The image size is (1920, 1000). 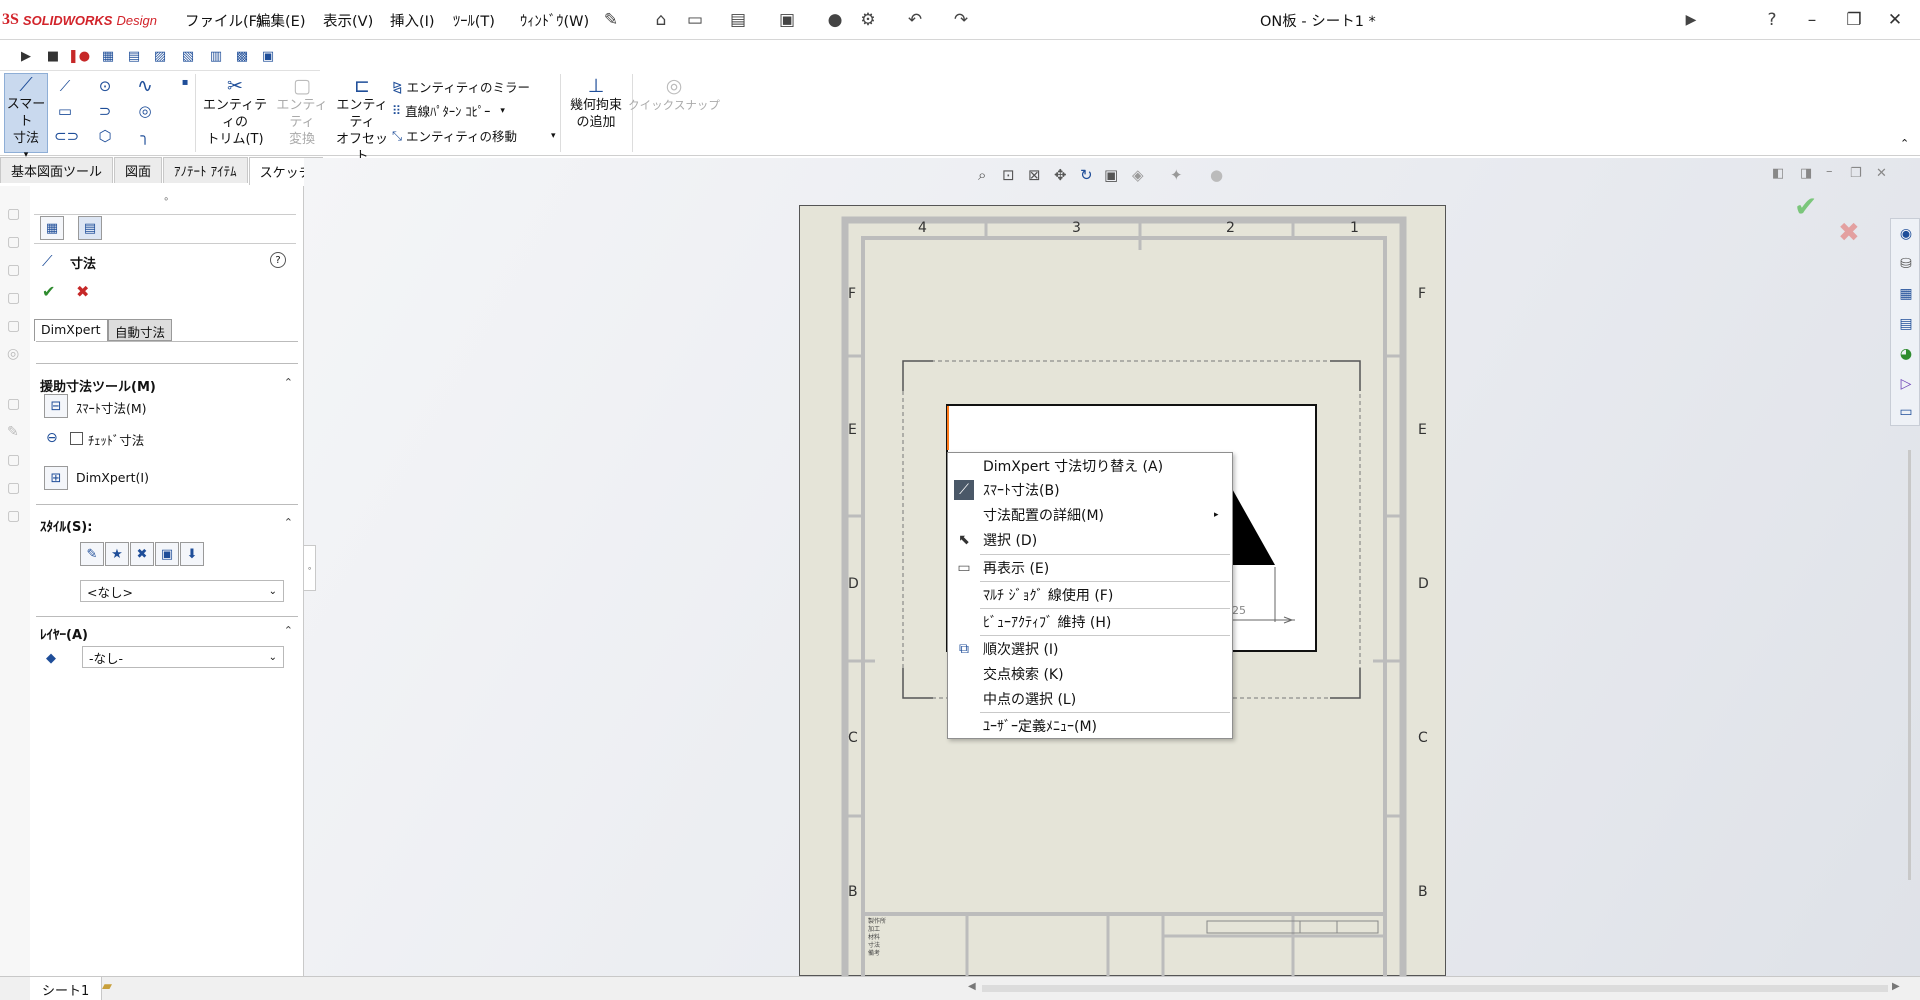 What do you see at coordinates (76, 438) in the screenshot?
I see `chained-dimension-checkbox` at bounding box center [76, 438].